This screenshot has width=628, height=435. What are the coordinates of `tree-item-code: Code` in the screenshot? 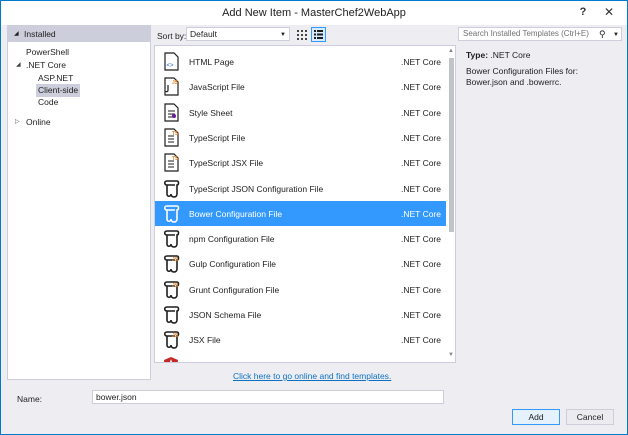 It's located at (48, 102).